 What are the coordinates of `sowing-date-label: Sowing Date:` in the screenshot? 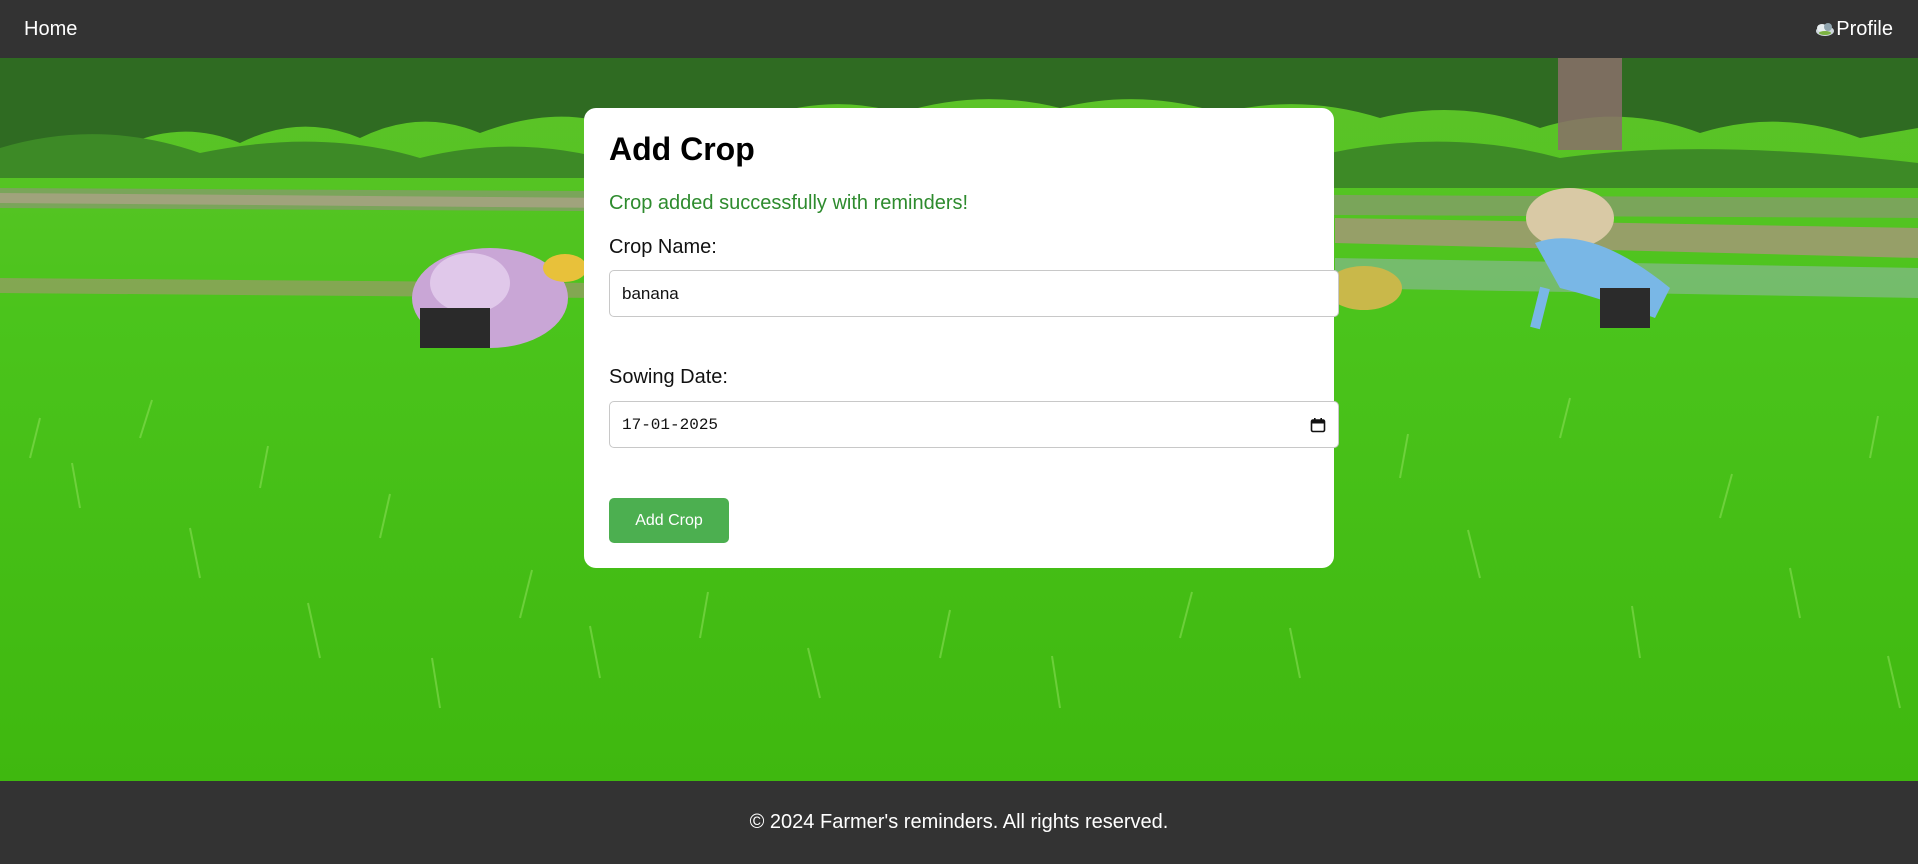 It's located at (668, 377).